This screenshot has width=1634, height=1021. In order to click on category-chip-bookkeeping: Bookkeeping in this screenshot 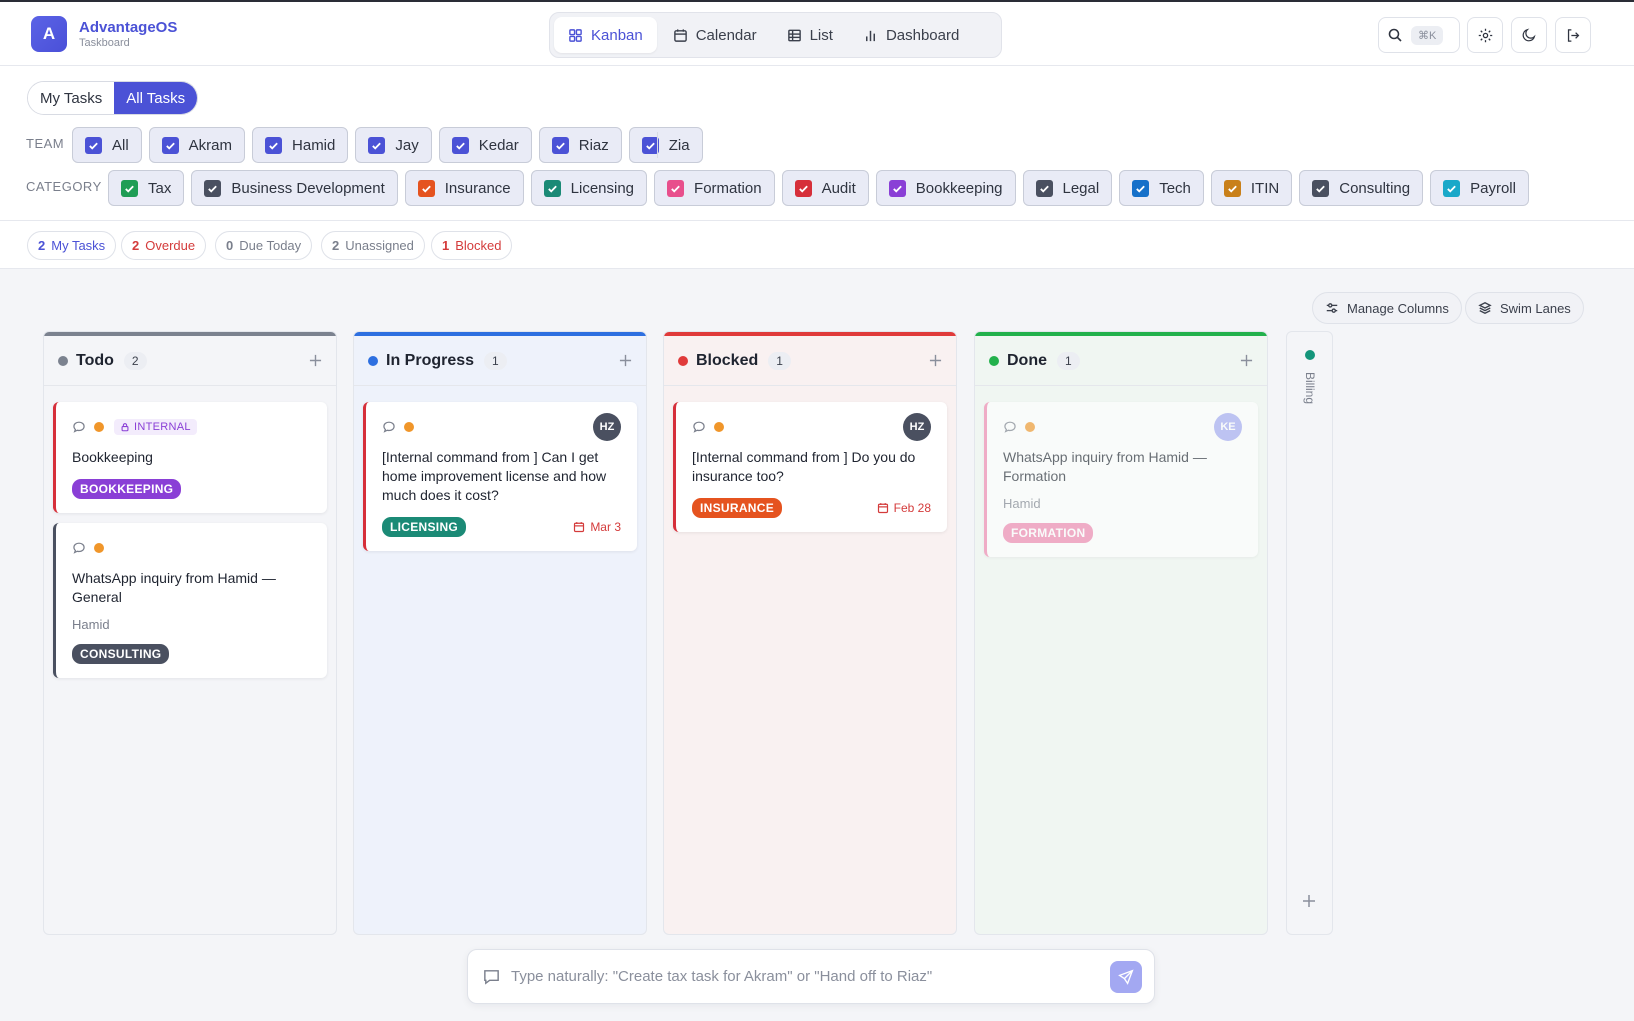, I will do `click(945, 188)`.